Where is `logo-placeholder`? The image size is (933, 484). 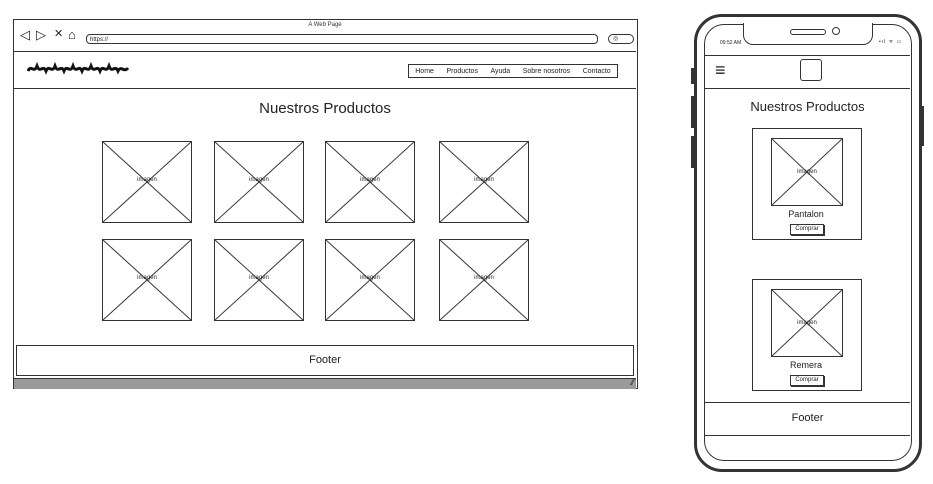
logo-placeholder is located at coordinates (811, 70).